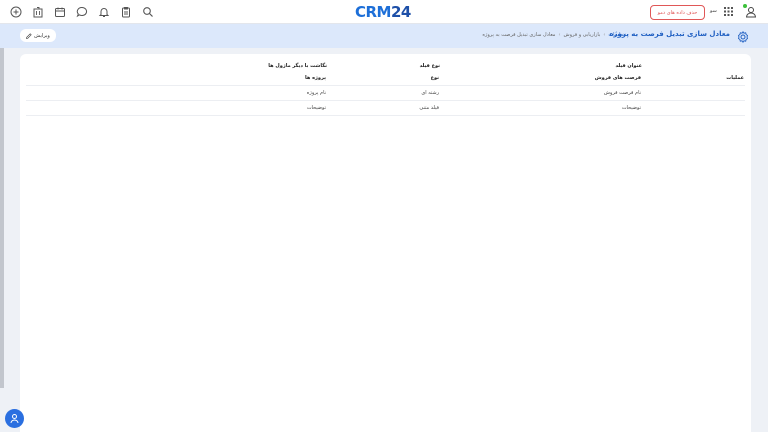 Image resolution: width=768 pixels, height=432 pixels. Describe the element at coordinates (519, 35) in the screenshot. I see `breadcrumb-current: معادل سازی تبدیل فرصت به پروژه` at that location.